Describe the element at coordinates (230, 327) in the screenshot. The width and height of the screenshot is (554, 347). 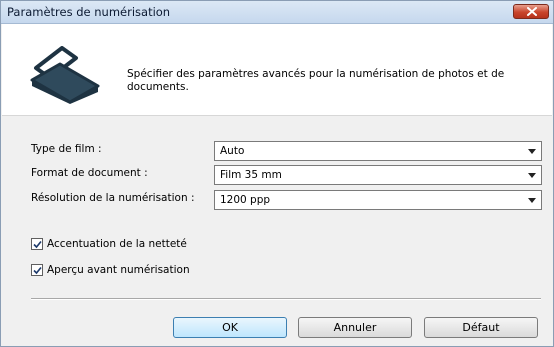
I see `ok-button: OK` at that location.